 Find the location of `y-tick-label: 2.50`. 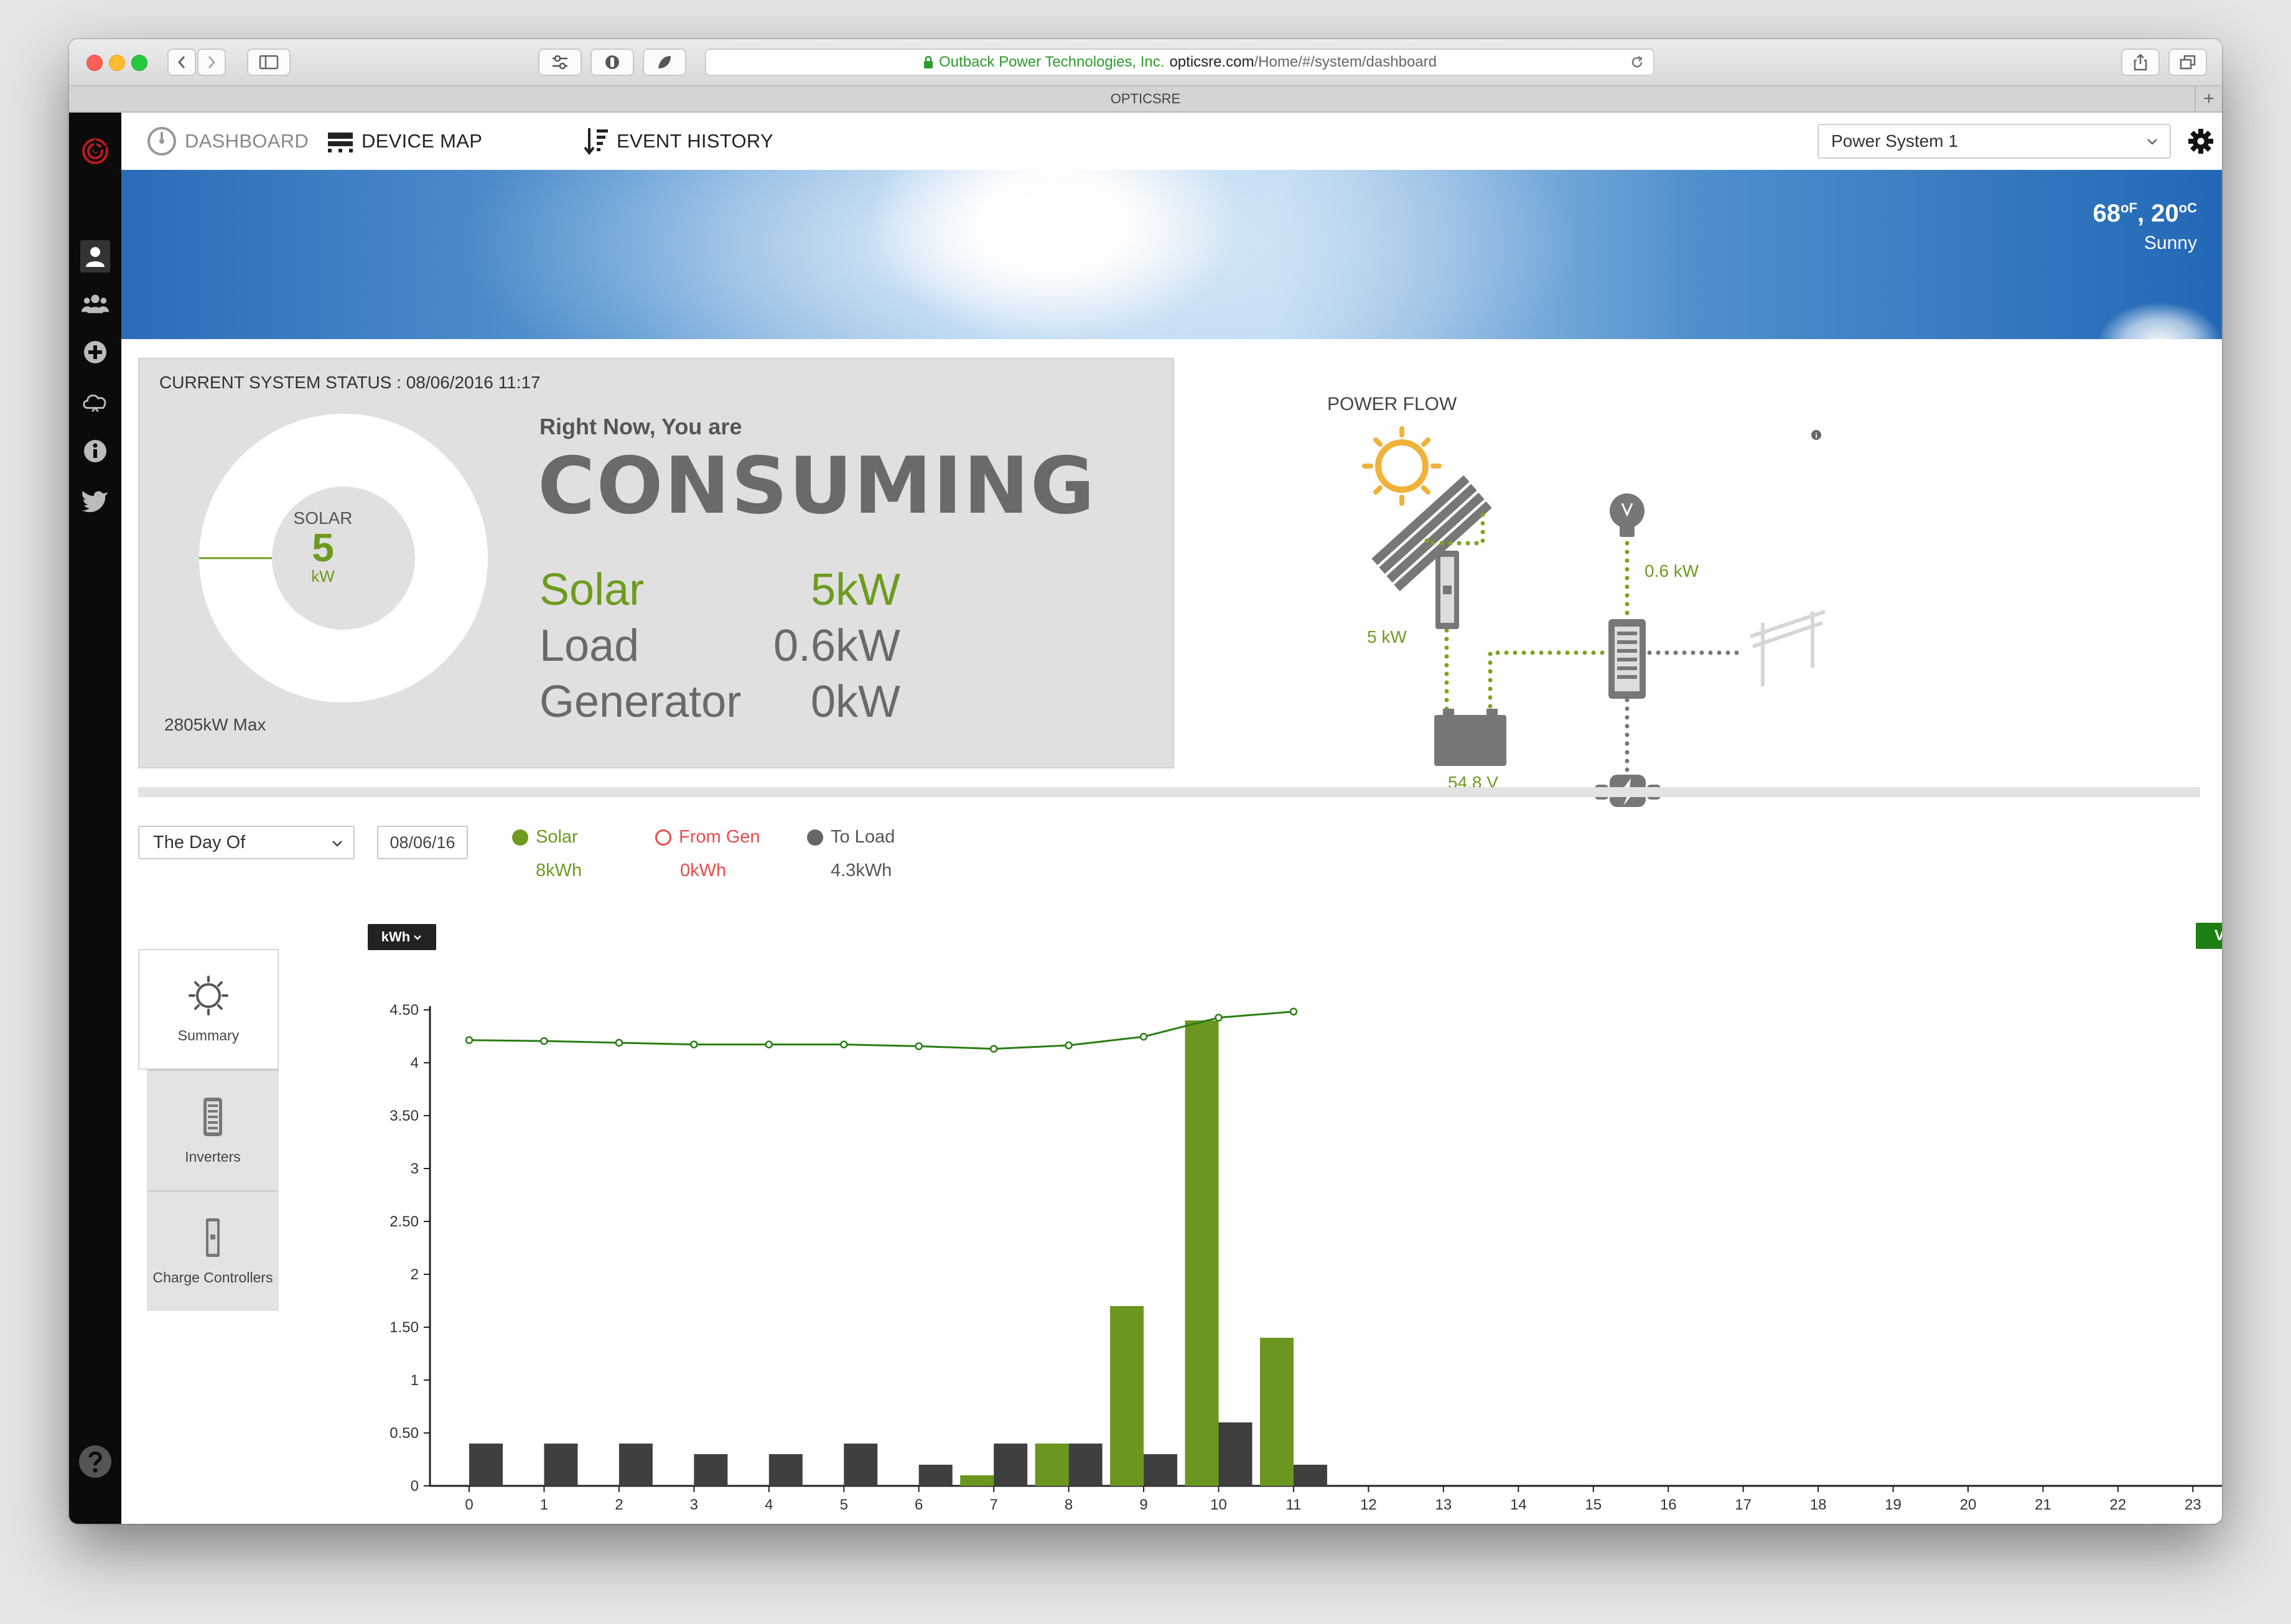

y-tick-label: 2.50 is located at coordinates (405, 1221).